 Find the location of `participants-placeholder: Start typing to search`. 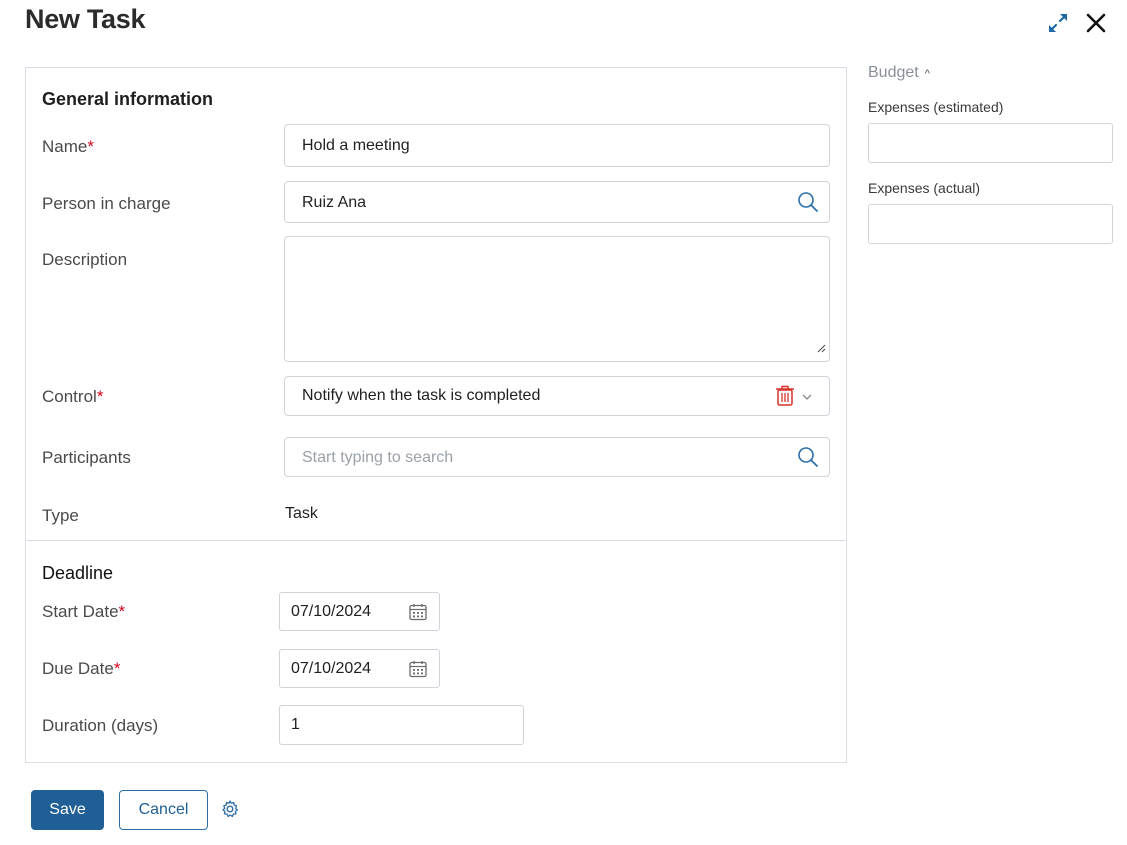

participants-placeholder: Start typing to search is located at coordinates (378, 457).